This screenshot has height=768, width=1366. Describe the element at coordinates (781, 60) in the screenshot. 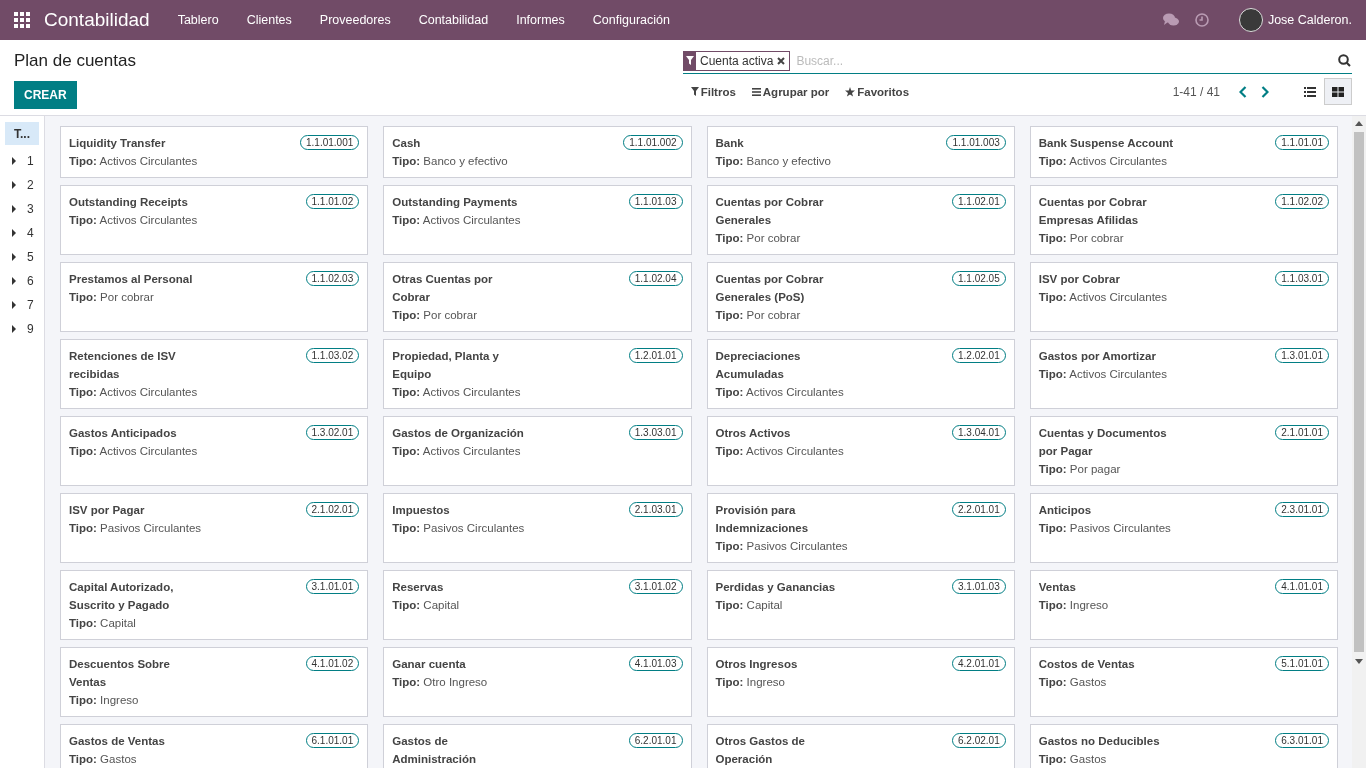

I see `close-icon` at that location.